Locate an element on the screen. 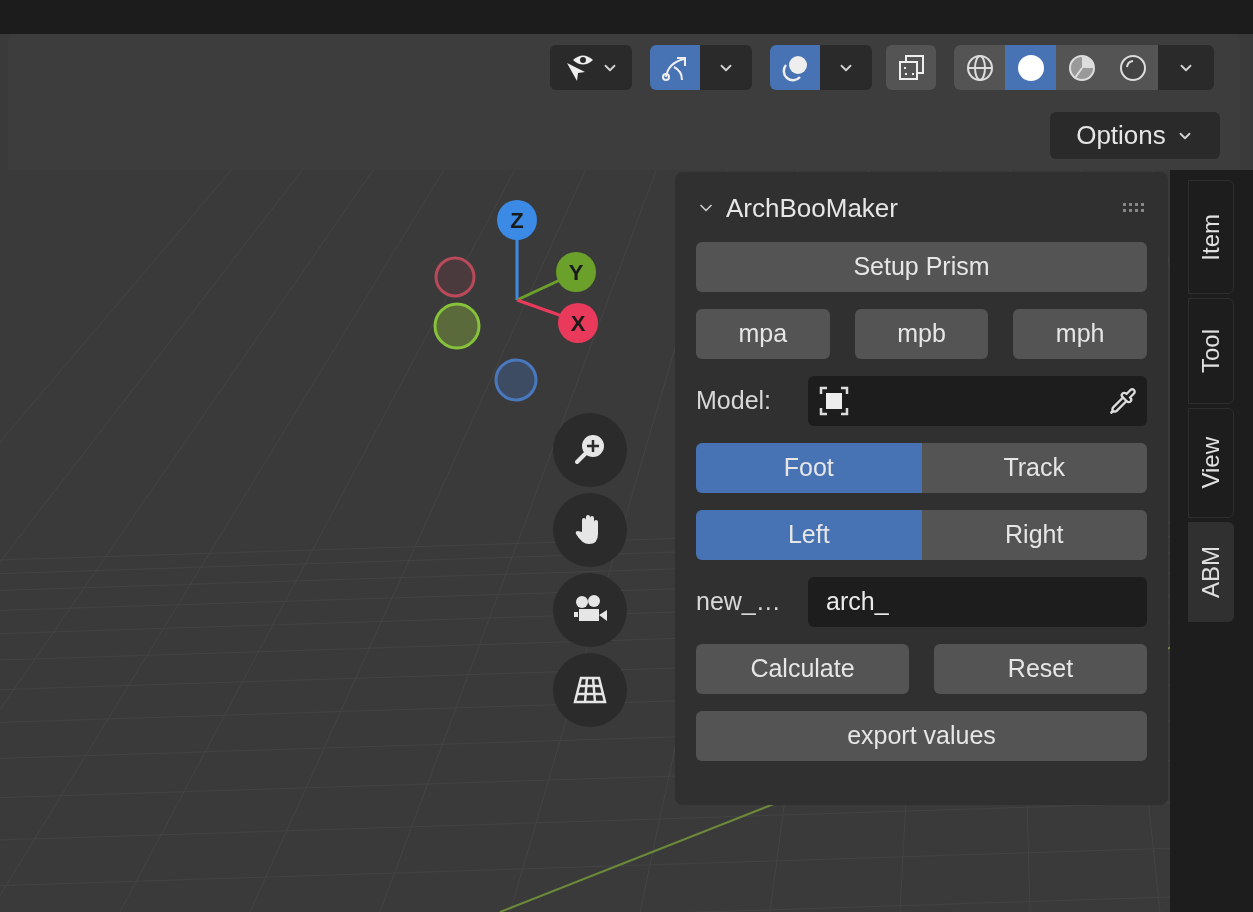 This screenshot has width=1253, height=912. material-sphere-icon is located at coordinates (1081, 67).